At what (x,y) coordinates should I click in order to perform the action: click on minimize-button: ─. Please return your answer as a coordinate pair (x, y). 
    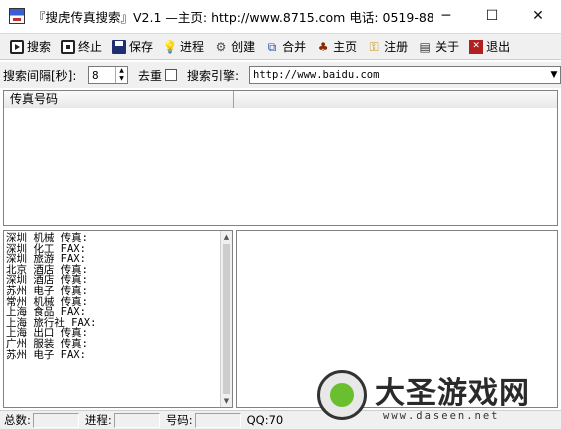
    Looking at the image, I should click on (446, 16).